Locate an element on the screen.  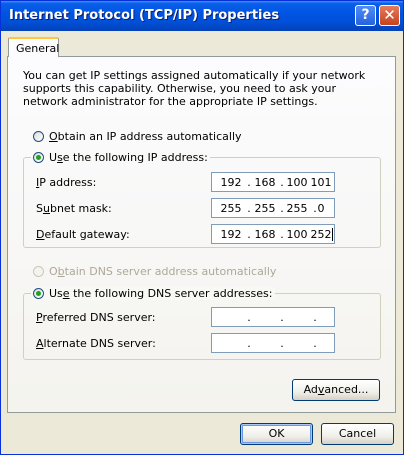
mask-octet-1: 255 is located at coordinates (231, 208).